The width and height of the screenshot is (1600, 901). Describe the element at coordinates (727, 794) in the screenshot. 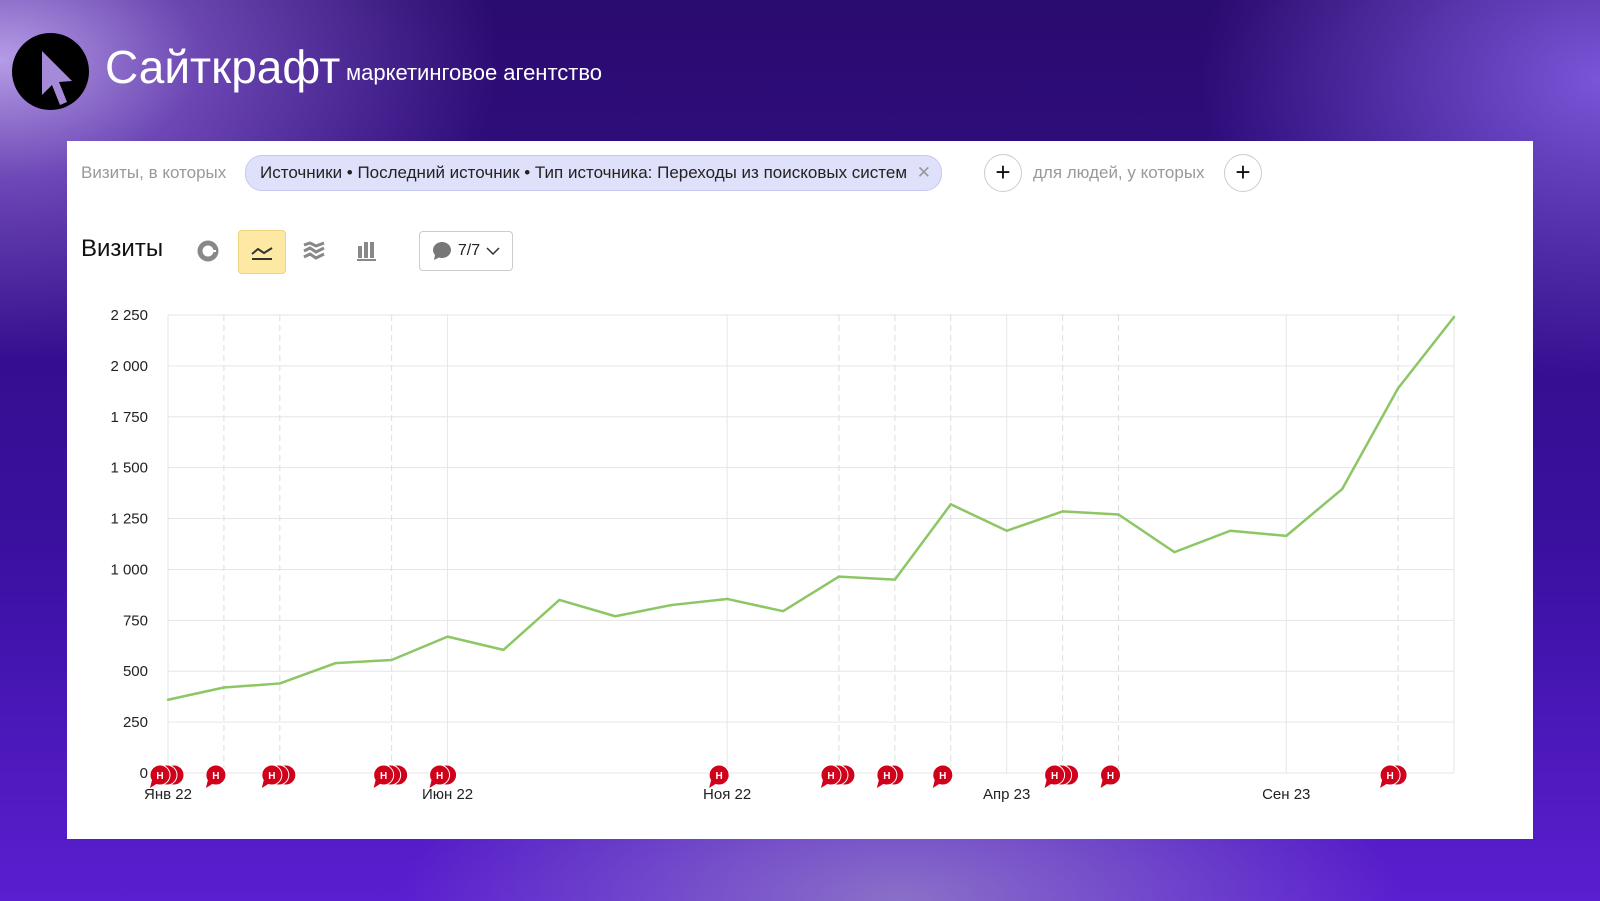

I see `x-tick-label: Ноя 22` at that location.